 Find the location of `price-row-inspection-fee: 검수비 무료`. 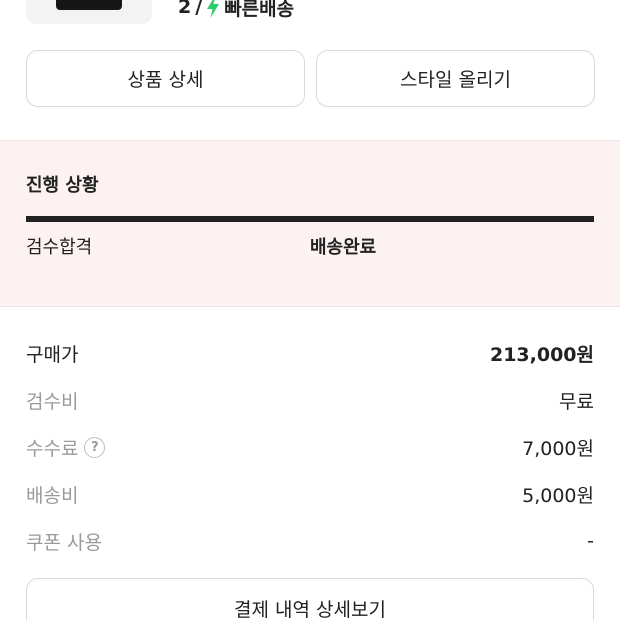

price-row-inspection-fee: 검수비 무료 is located at coordinates (310, 400).